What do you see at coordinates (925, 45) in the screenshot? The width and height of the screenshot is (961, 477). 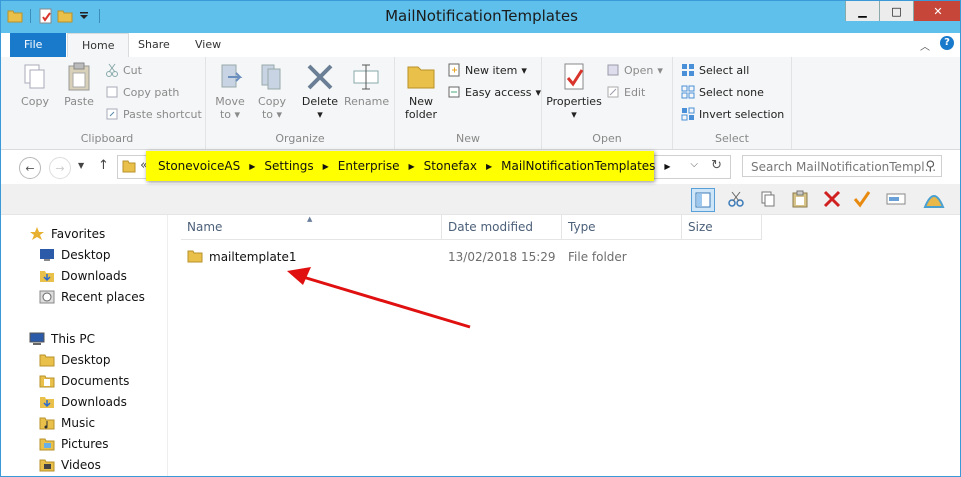 I see `collapse-ribbon-icon: ︿` at bounding box center [925, 45].